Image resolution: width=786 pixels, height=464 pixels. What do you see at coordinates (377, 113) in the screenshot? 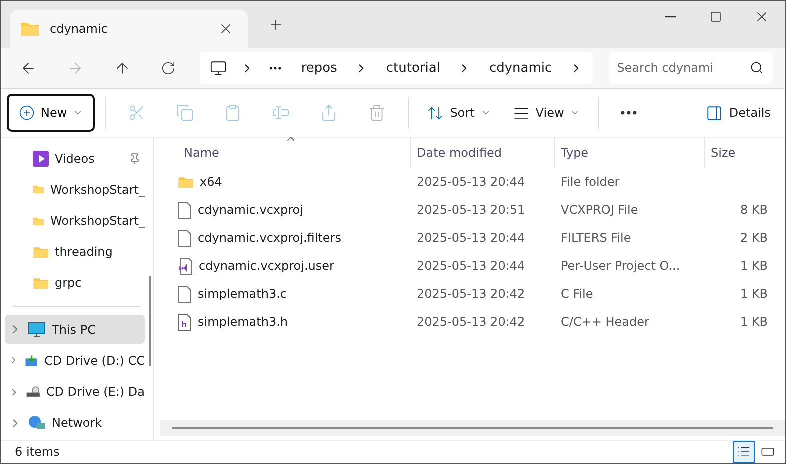
I see `delete-icon` at bounding box center [377, 113].